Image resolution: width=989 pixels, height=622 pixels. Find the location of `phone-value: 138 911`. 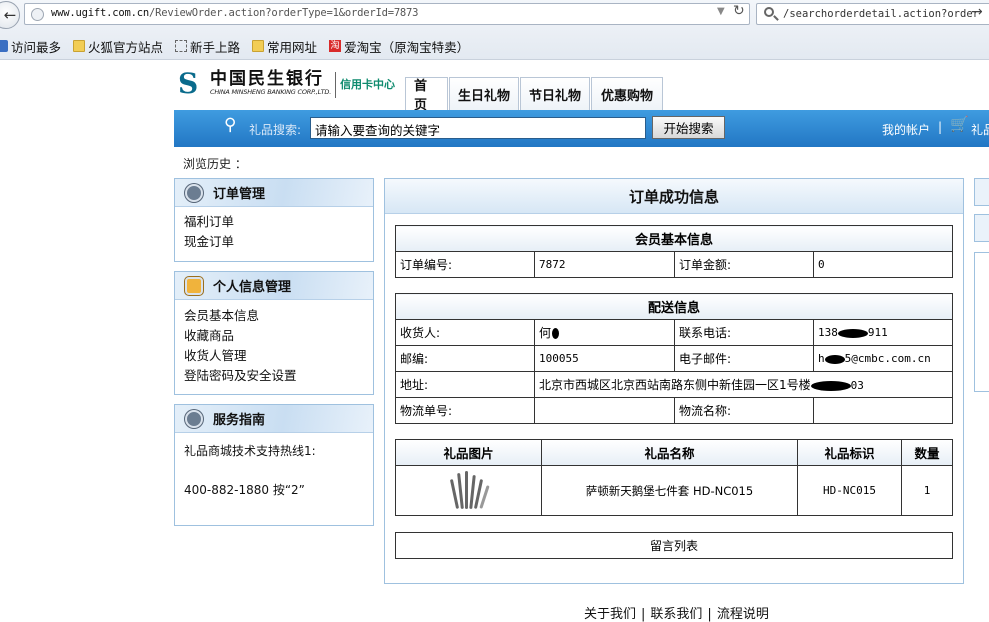

phone-value: 138 911 is located at coordinates (883, 332).